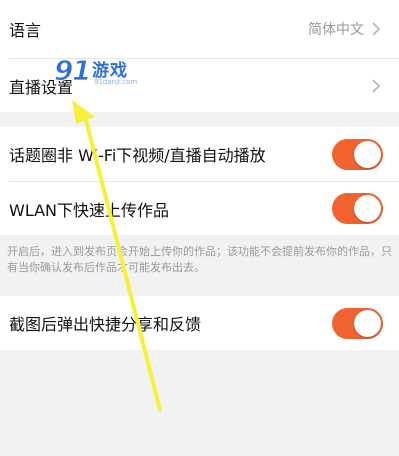 The width and height of the screenshot is (399, 456). I want to click on wlan-upload-toggle, so click(357, 208).